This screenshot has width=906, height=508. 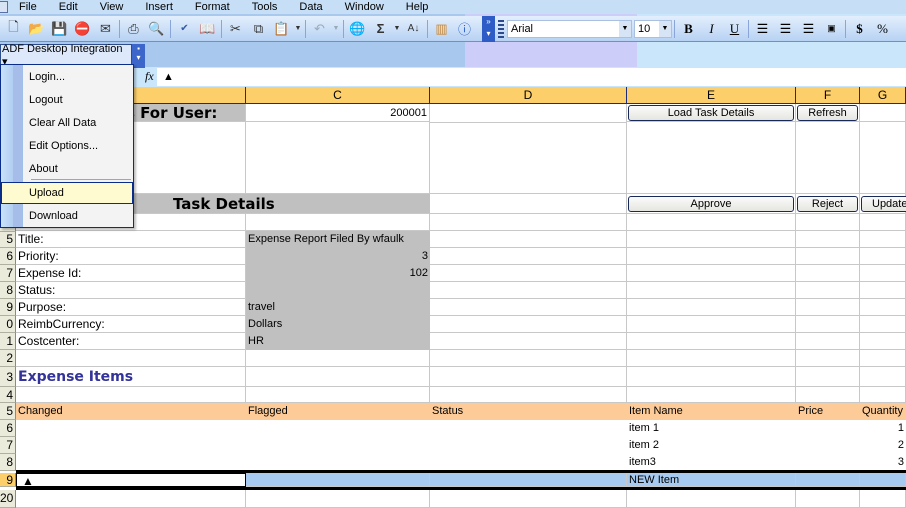 What do you see at coordinates (785, 29) in the screenshot?
I see `align-center-icon: ☰` at bounding box center [785, 29].